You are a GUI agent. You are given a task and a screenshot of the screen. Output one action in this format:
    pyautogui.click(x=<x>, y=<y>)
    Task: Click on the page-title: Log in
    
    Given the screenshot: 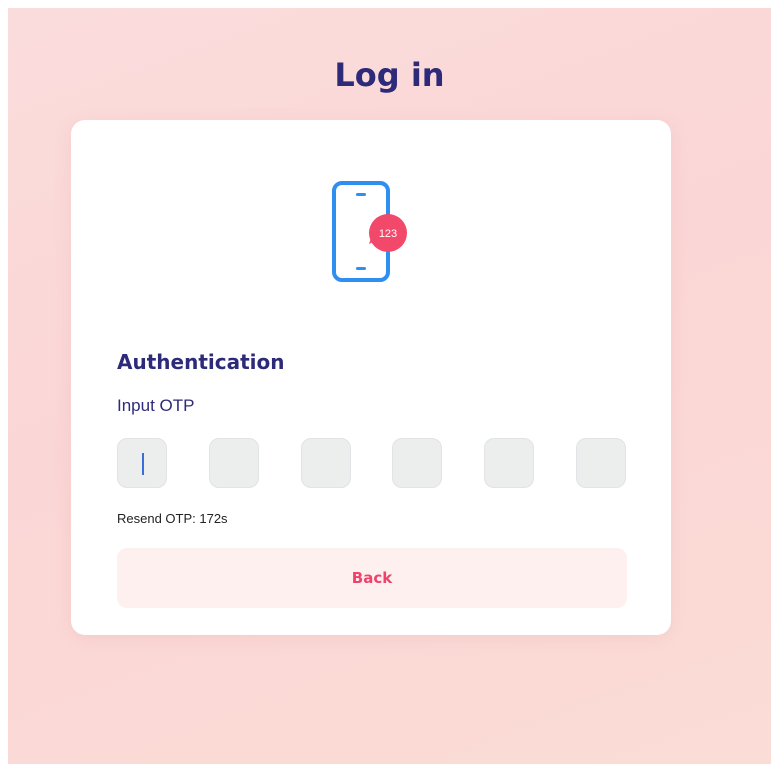 What is the action you would take?
    pyautogui.click(x=389, y=75)
    